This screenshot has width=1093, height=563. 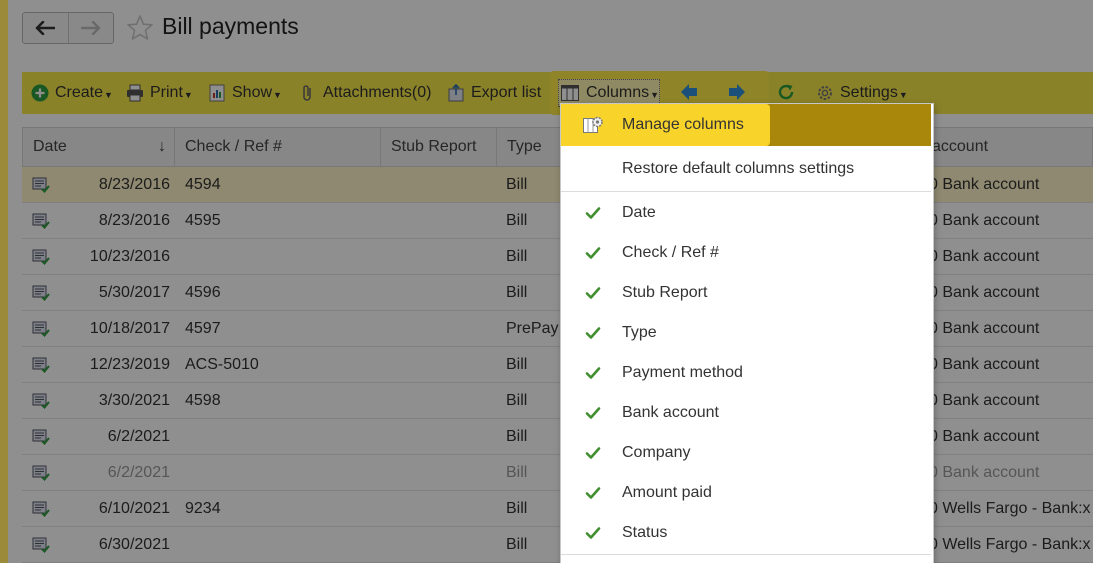 I want to click on column-header-account: account, so click(x=1009, y=147).